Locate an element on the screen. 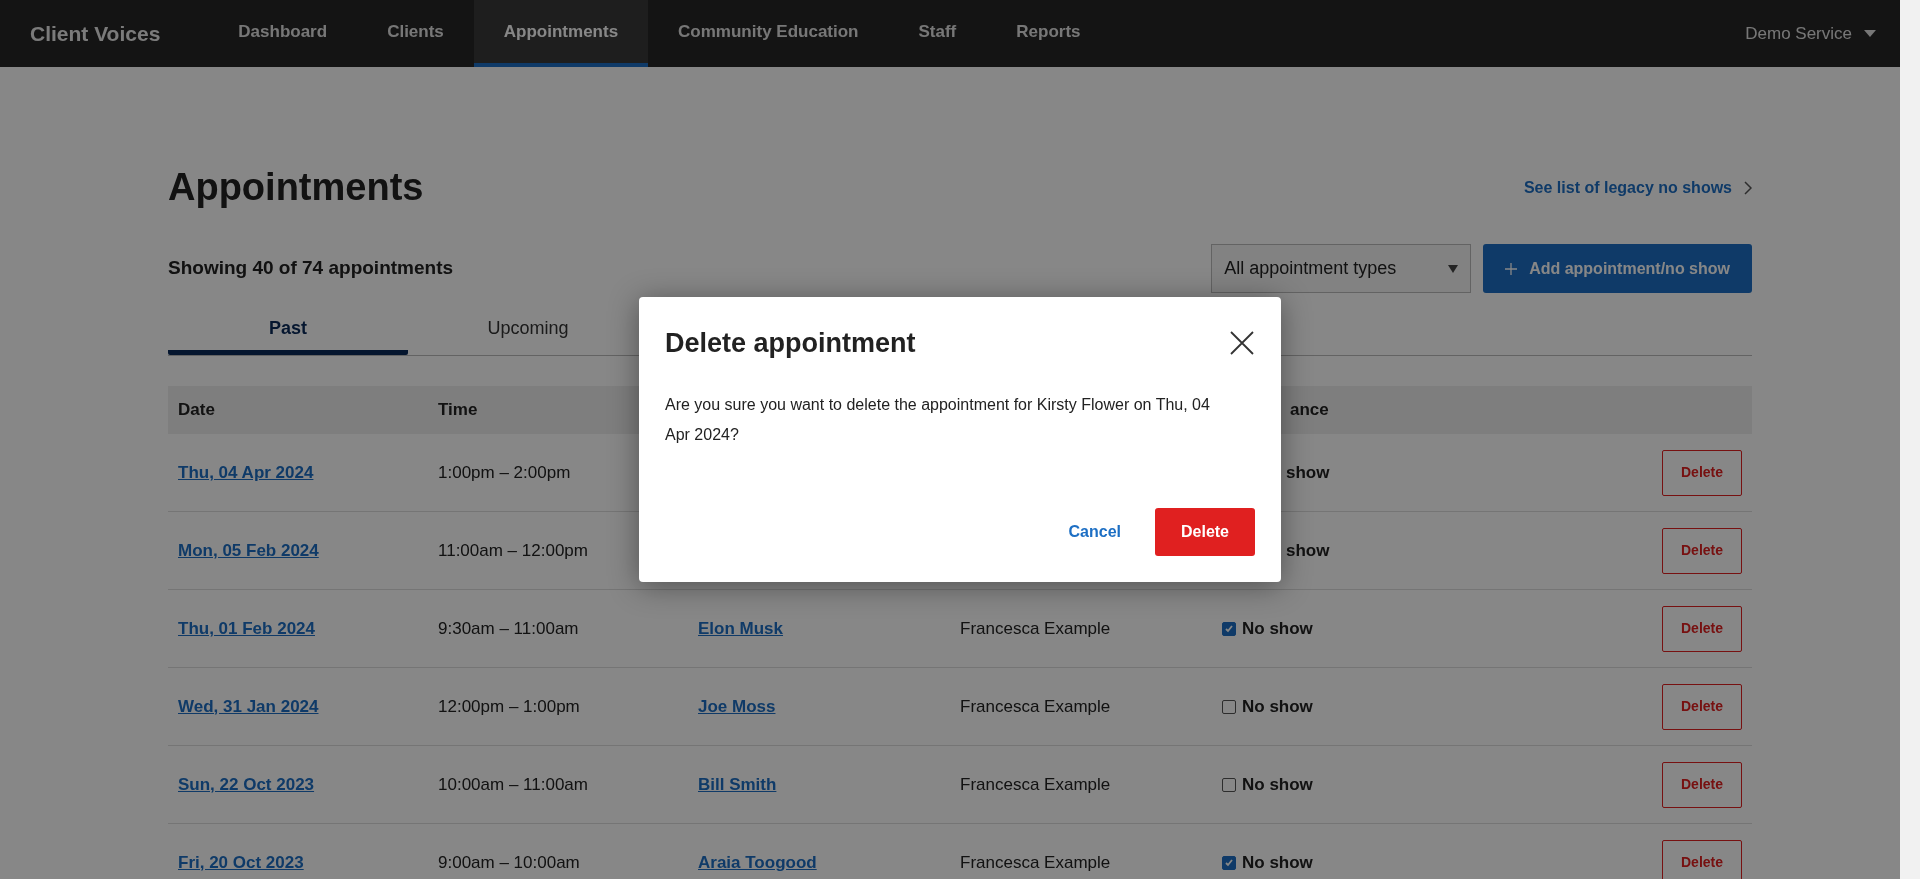 The image size is (1920, 879). nav-tab: Dashboard is located at coordinates (283, 33).